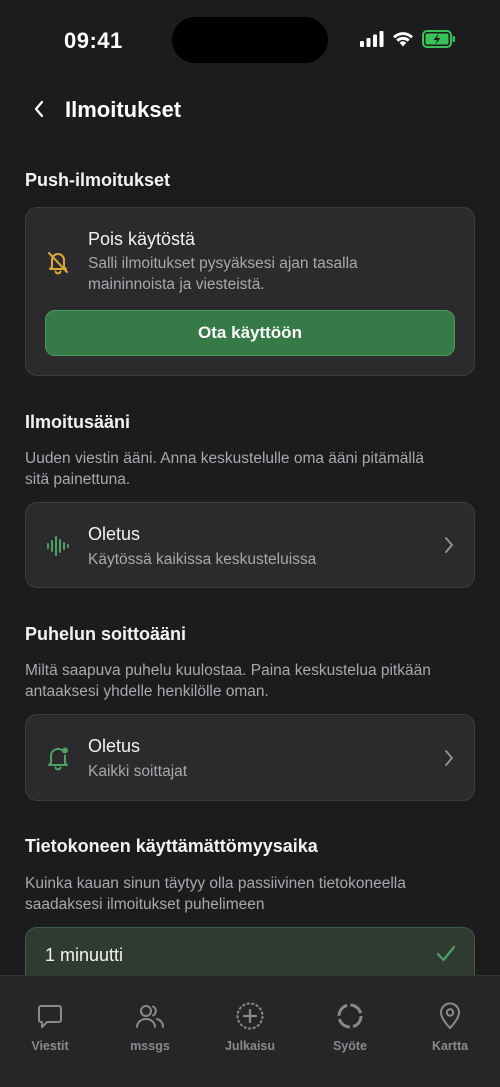  Describe the element at coordinates (150, 1016) in the screenshot. I see `people-icon` at that location.